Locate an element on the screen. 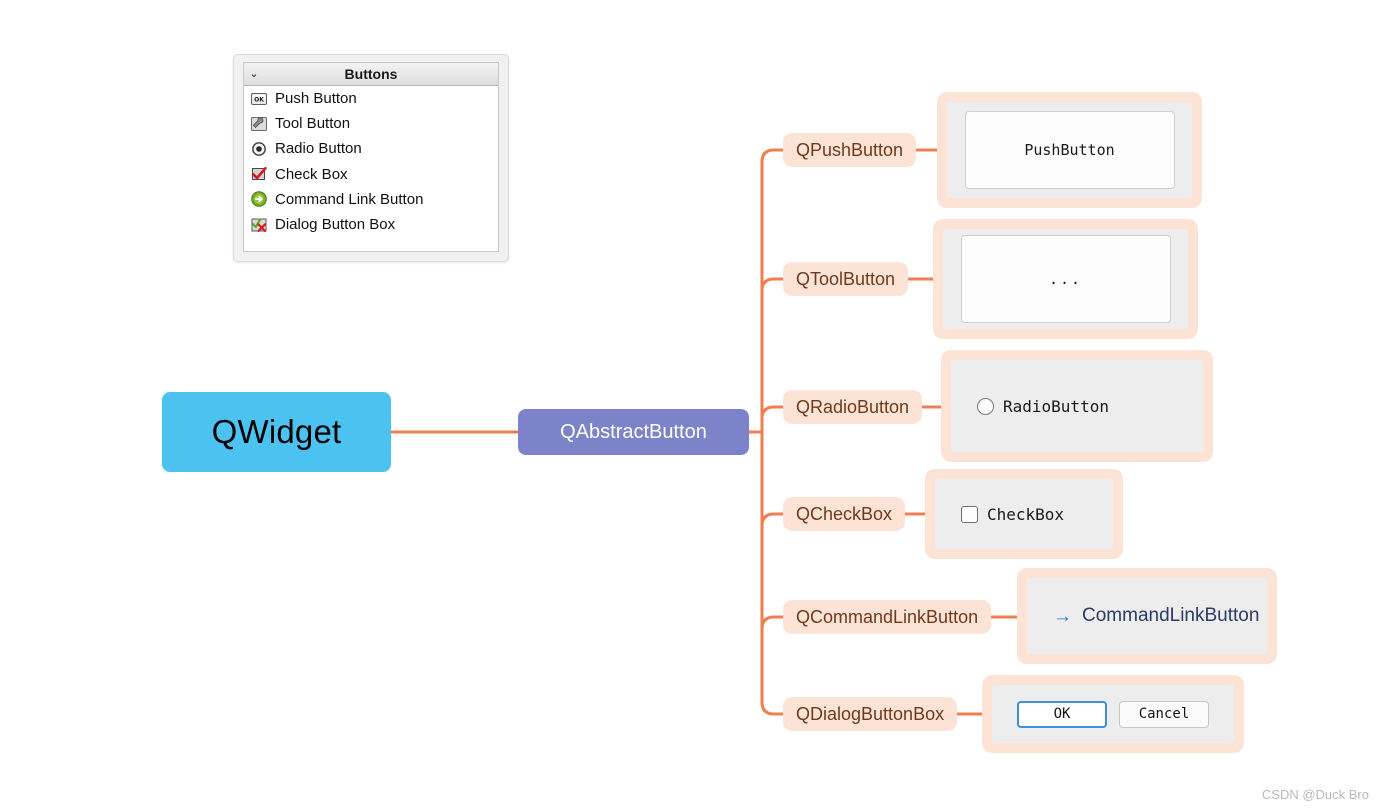 This screenshot has height=810, width=1383. qt-push-button: PushButton is located at coordinates (1069, 150).